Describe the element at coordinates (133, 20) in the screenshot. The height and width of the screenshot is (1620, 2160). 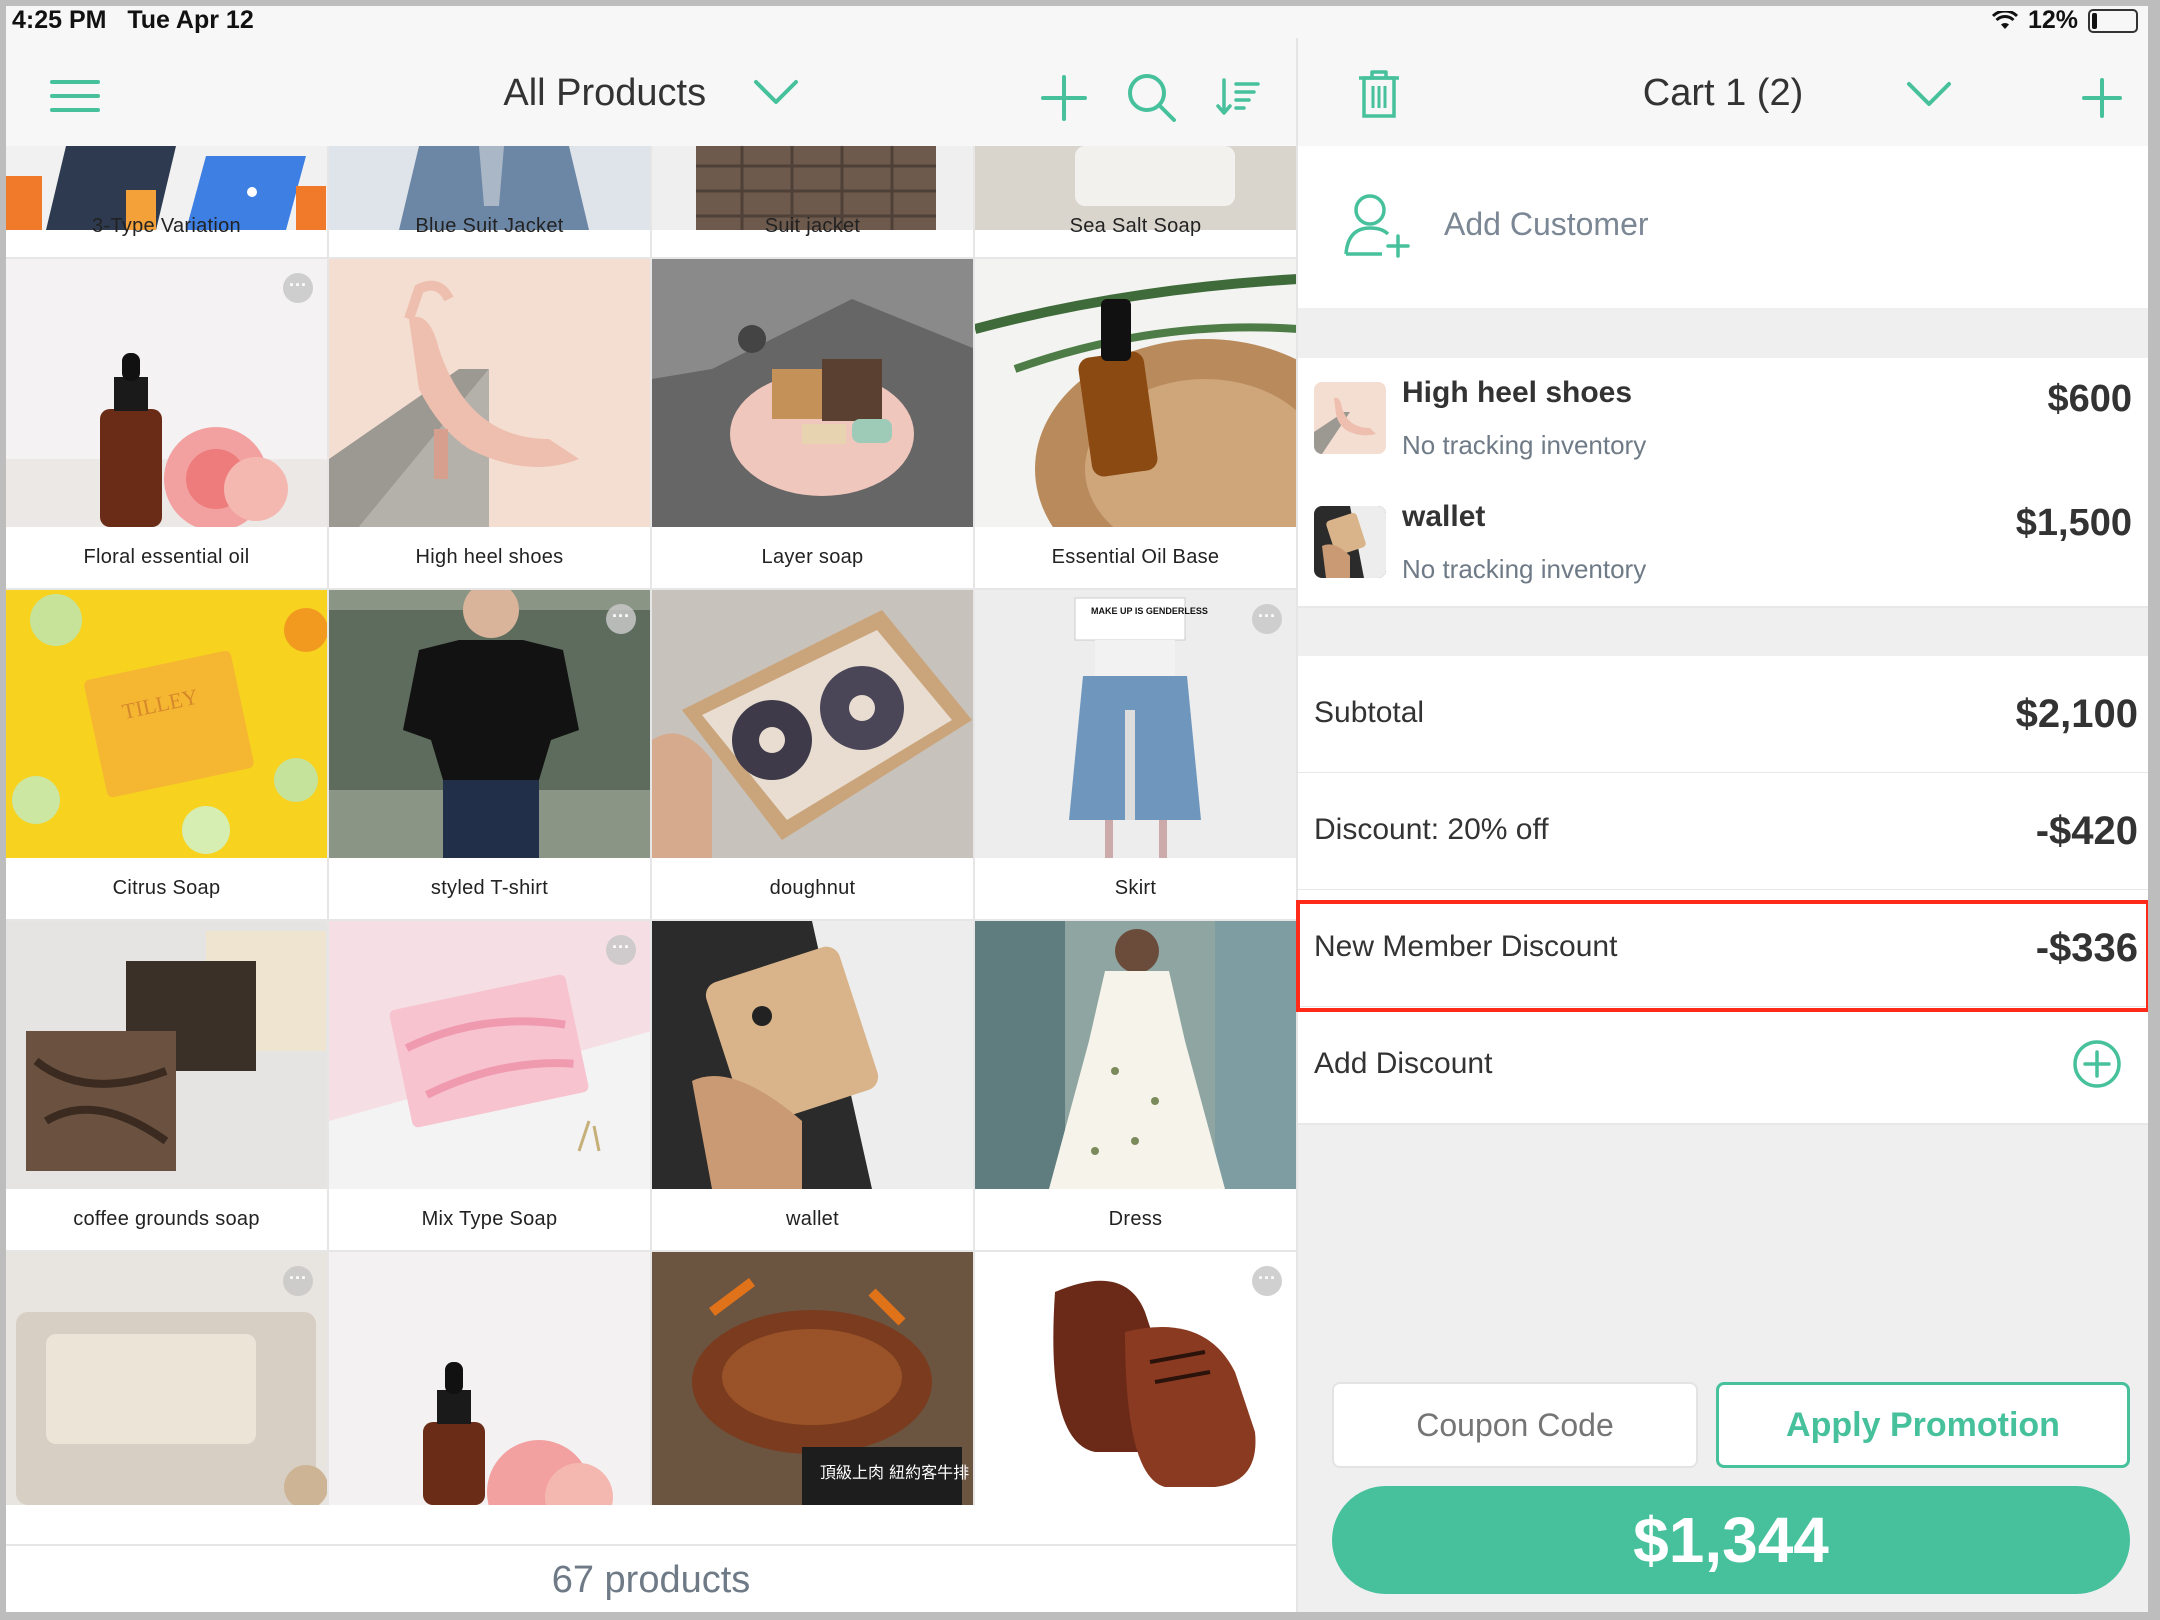
I see `status-time: 4:25 PM Tue Apr 12` at that location.